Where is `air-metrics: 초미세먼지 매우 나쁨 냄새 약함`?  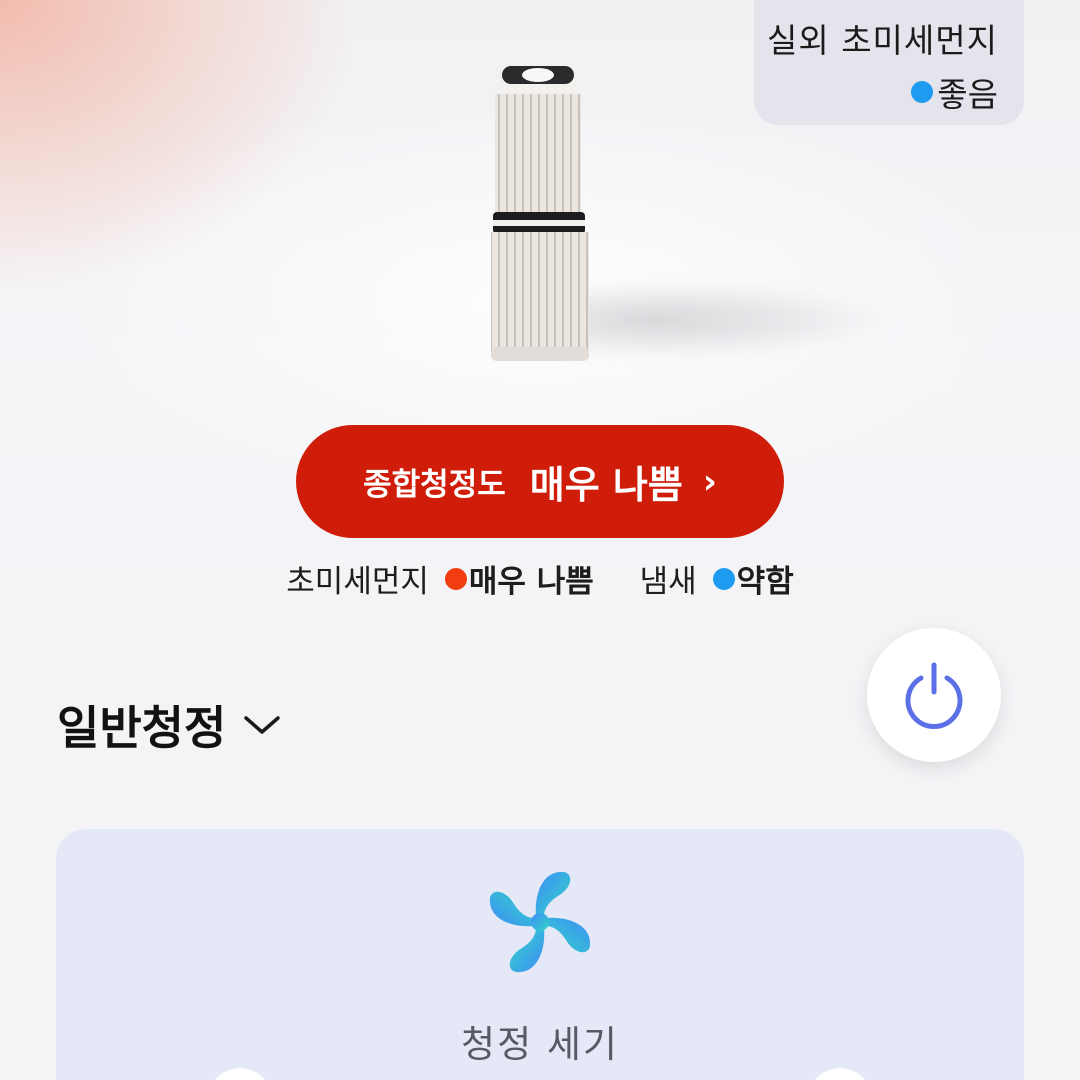
air-metrics: 초미세먼지 매우 나쁨 냄새 약함 is located at coordinates (540, 578).